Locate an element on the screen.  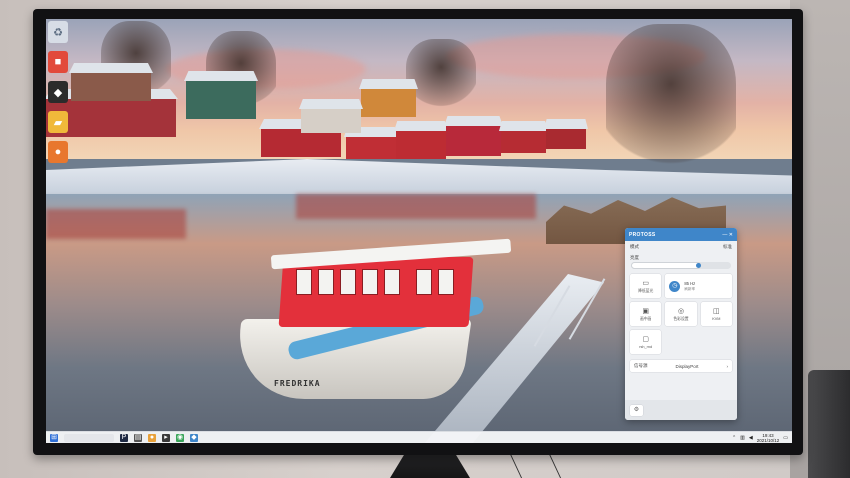
notification-icon: ▭ is located at coordinates (785, 438).